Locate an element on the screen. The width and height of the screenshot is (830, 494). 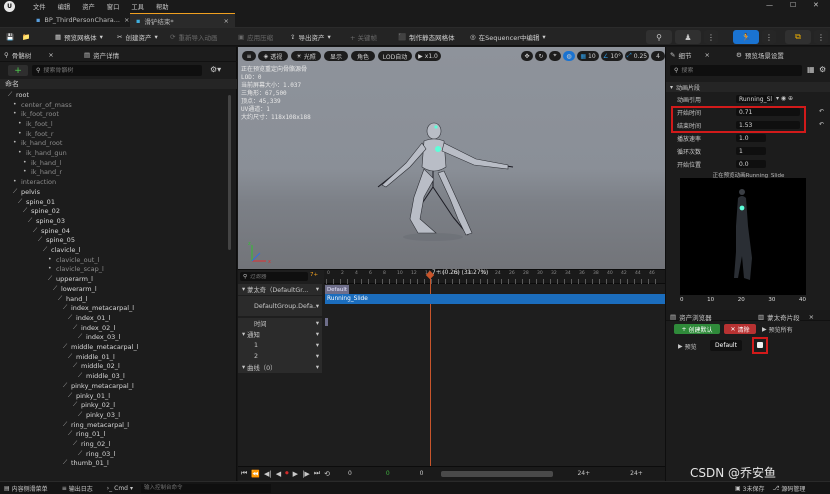
world-space-button: ◍ is located at coordinates (569, 56).